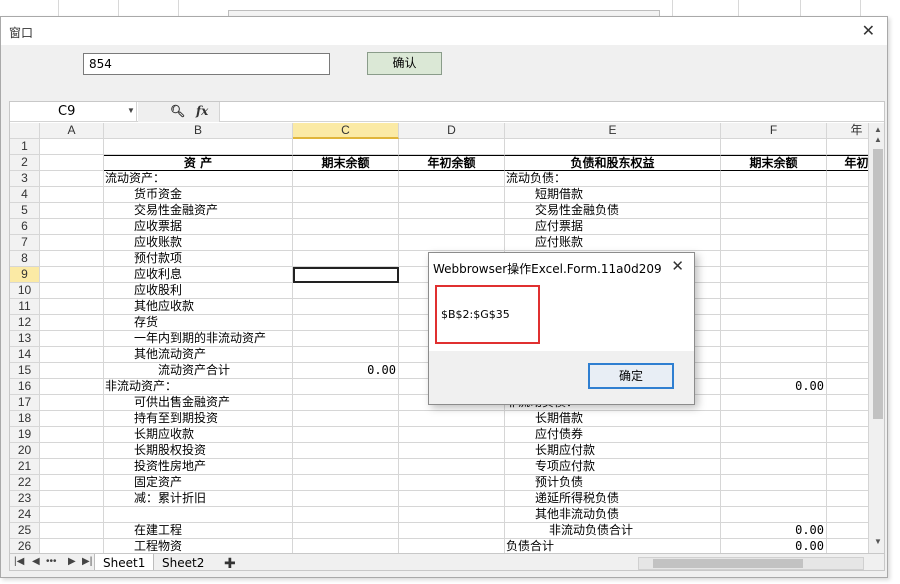  I want to click on table-cell: 减：累计折旧, so click(198, 499).